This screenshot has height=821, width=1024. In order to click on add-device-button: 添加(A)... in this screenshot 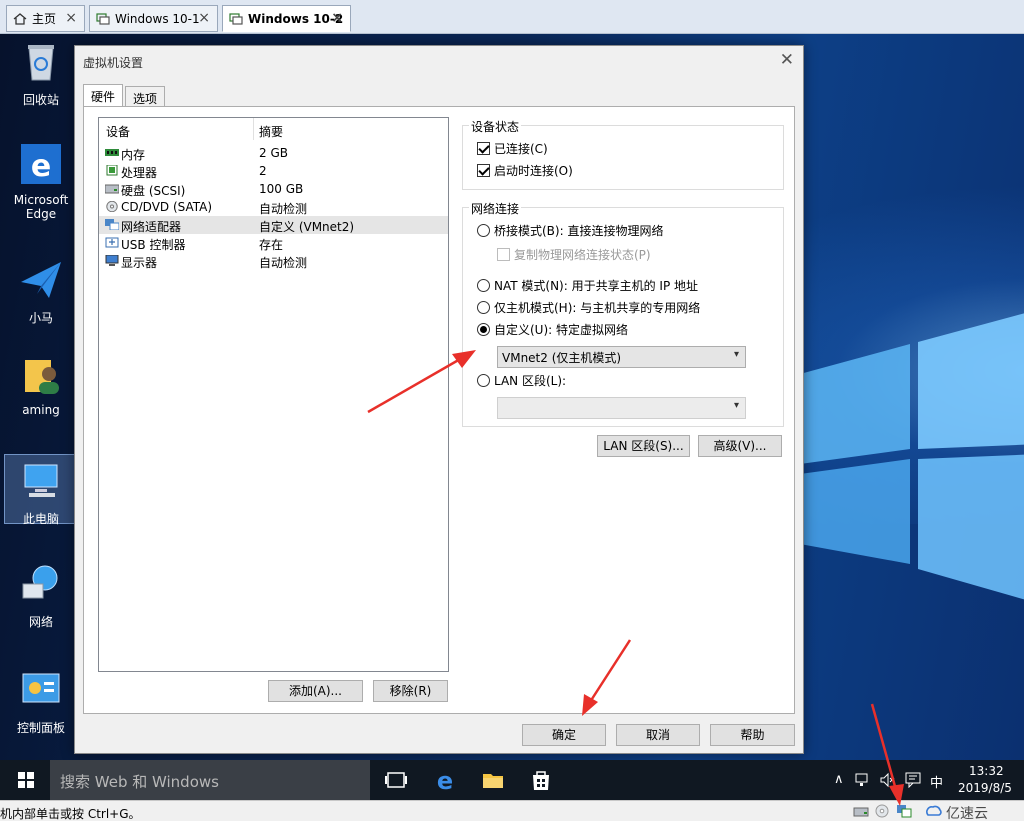, I will do `click(315, 691)`.